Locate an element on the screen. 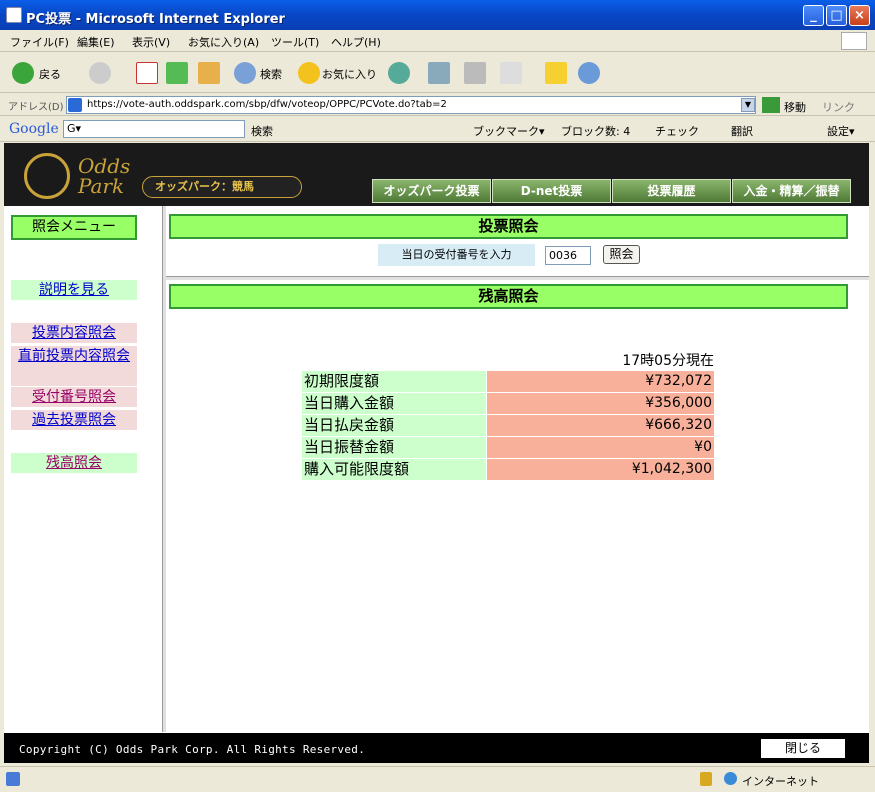 Image resolution: width=875 pixels, height=792 pixels. maximize-button: □ is located at coordinates (836, 15).